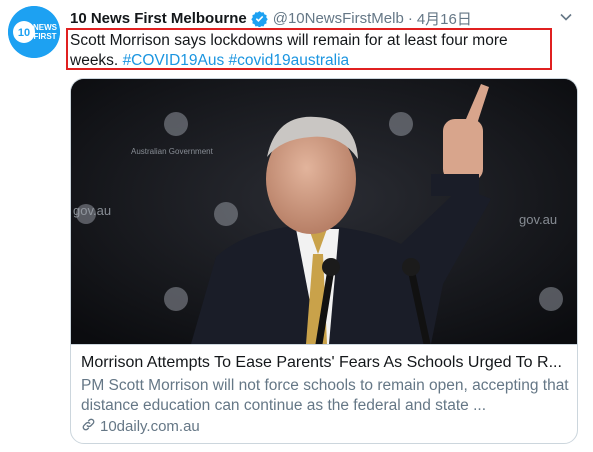 The width and height of the screenshot is (593, 452). Describe the element at coordinates (24, 33) in the screenshot. I see `logo-number: 10` at that location.